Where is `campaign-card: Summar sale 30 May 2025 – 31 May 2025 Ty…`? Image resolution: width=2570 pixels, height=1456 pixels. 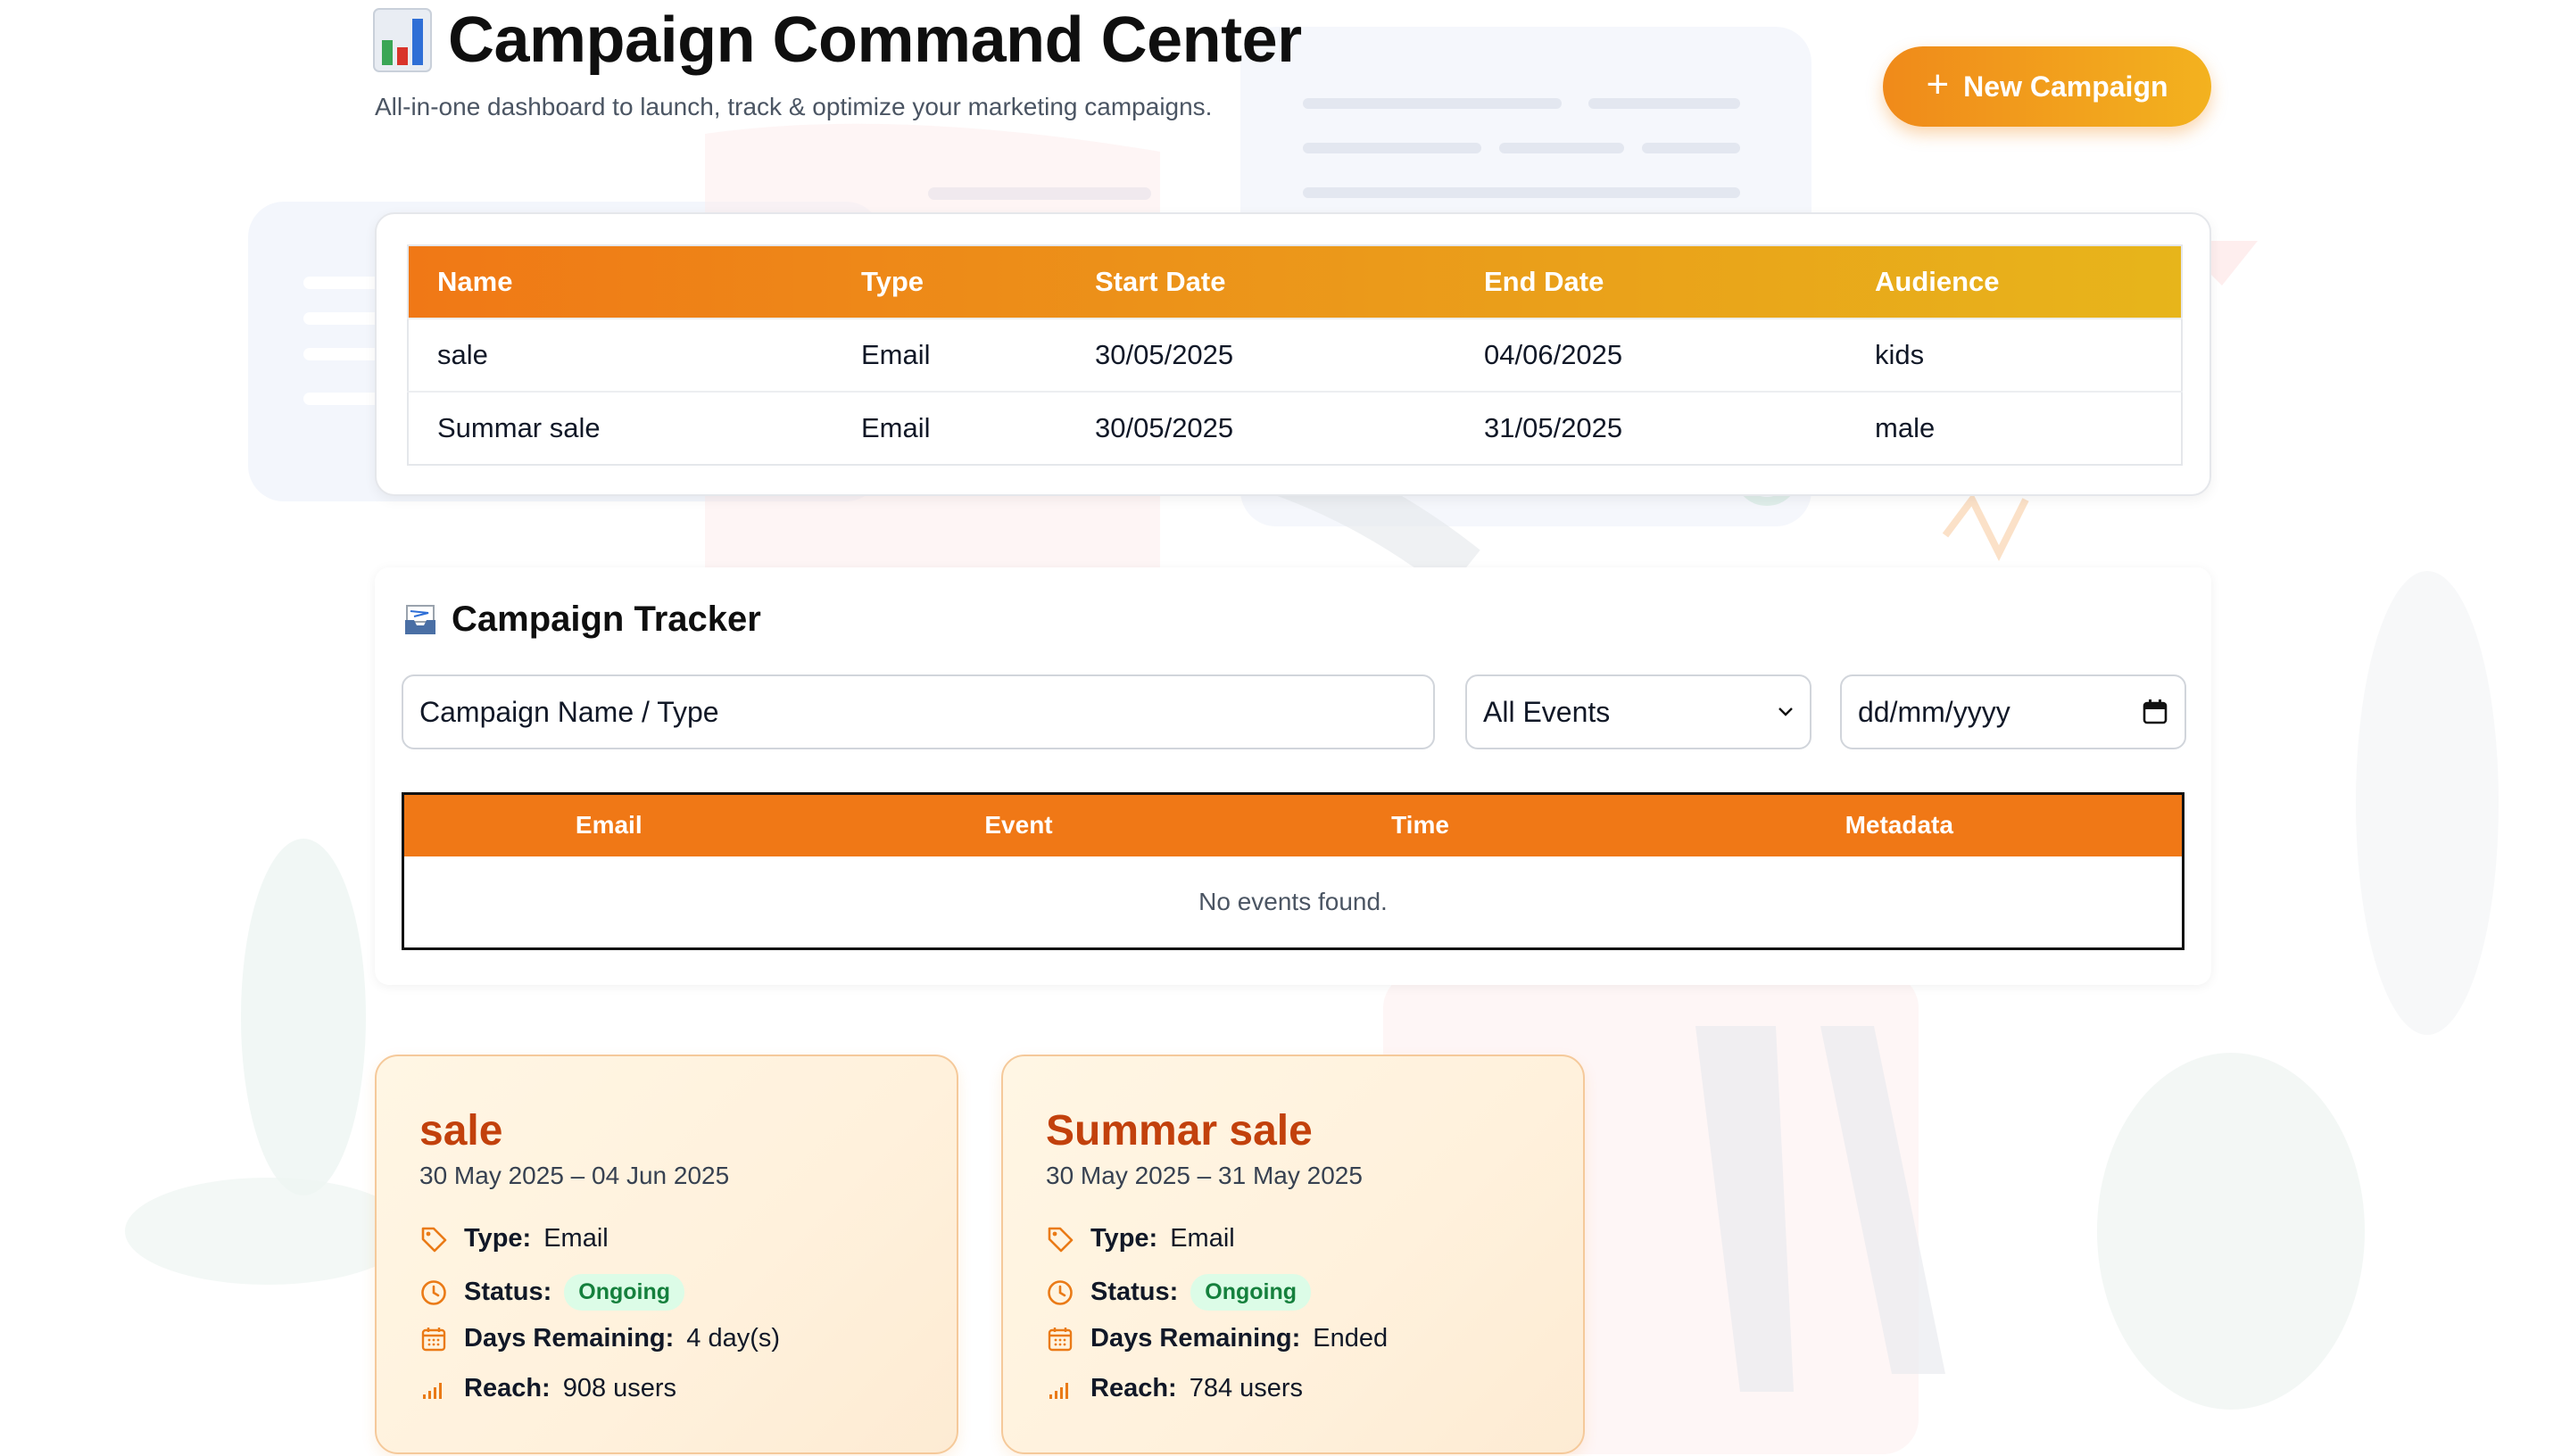
campaign-card: Summar sale 30 May 2025 – 31 May 2025 Ty… is located at coordinates (1293, 1254).